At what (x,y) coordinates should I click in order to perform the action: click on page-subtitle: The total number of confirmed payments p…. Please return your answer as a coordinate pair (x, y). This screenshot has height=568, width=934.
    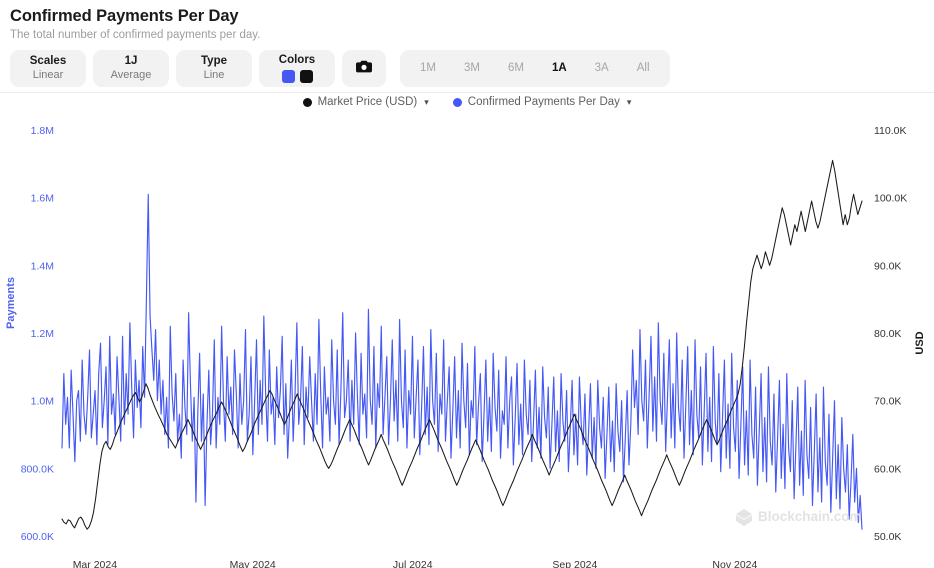
    Looking at the image, I should click on (135, 35).